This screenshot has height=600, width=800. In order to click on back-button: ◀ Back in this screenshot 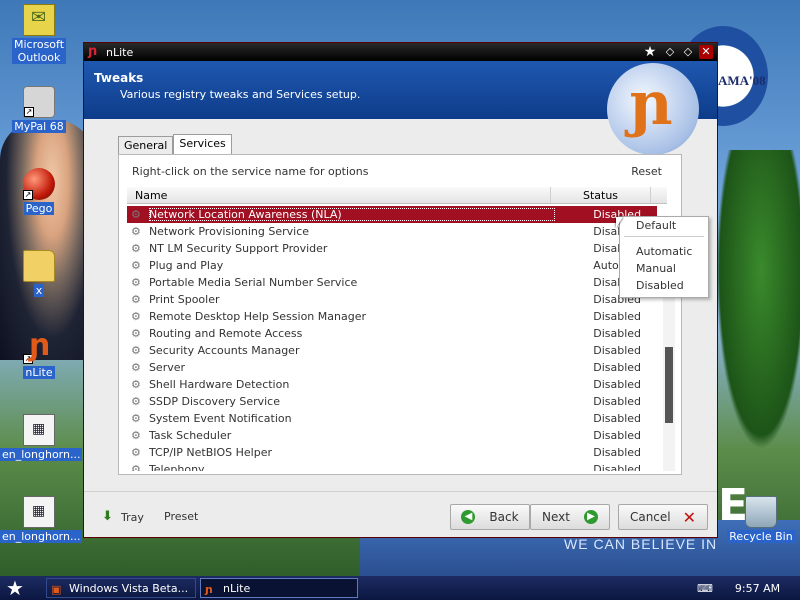, I will do `click(490, 517)`.